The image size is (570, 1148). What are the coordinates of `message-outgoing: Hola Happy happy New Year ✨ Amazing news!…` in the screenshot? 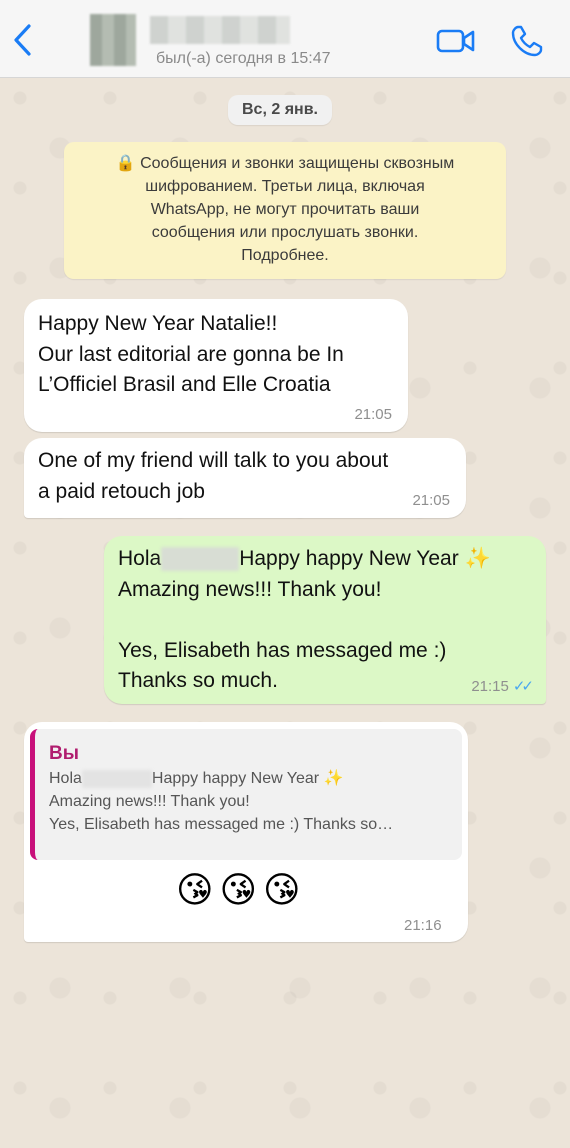 It's located at (325, 620).